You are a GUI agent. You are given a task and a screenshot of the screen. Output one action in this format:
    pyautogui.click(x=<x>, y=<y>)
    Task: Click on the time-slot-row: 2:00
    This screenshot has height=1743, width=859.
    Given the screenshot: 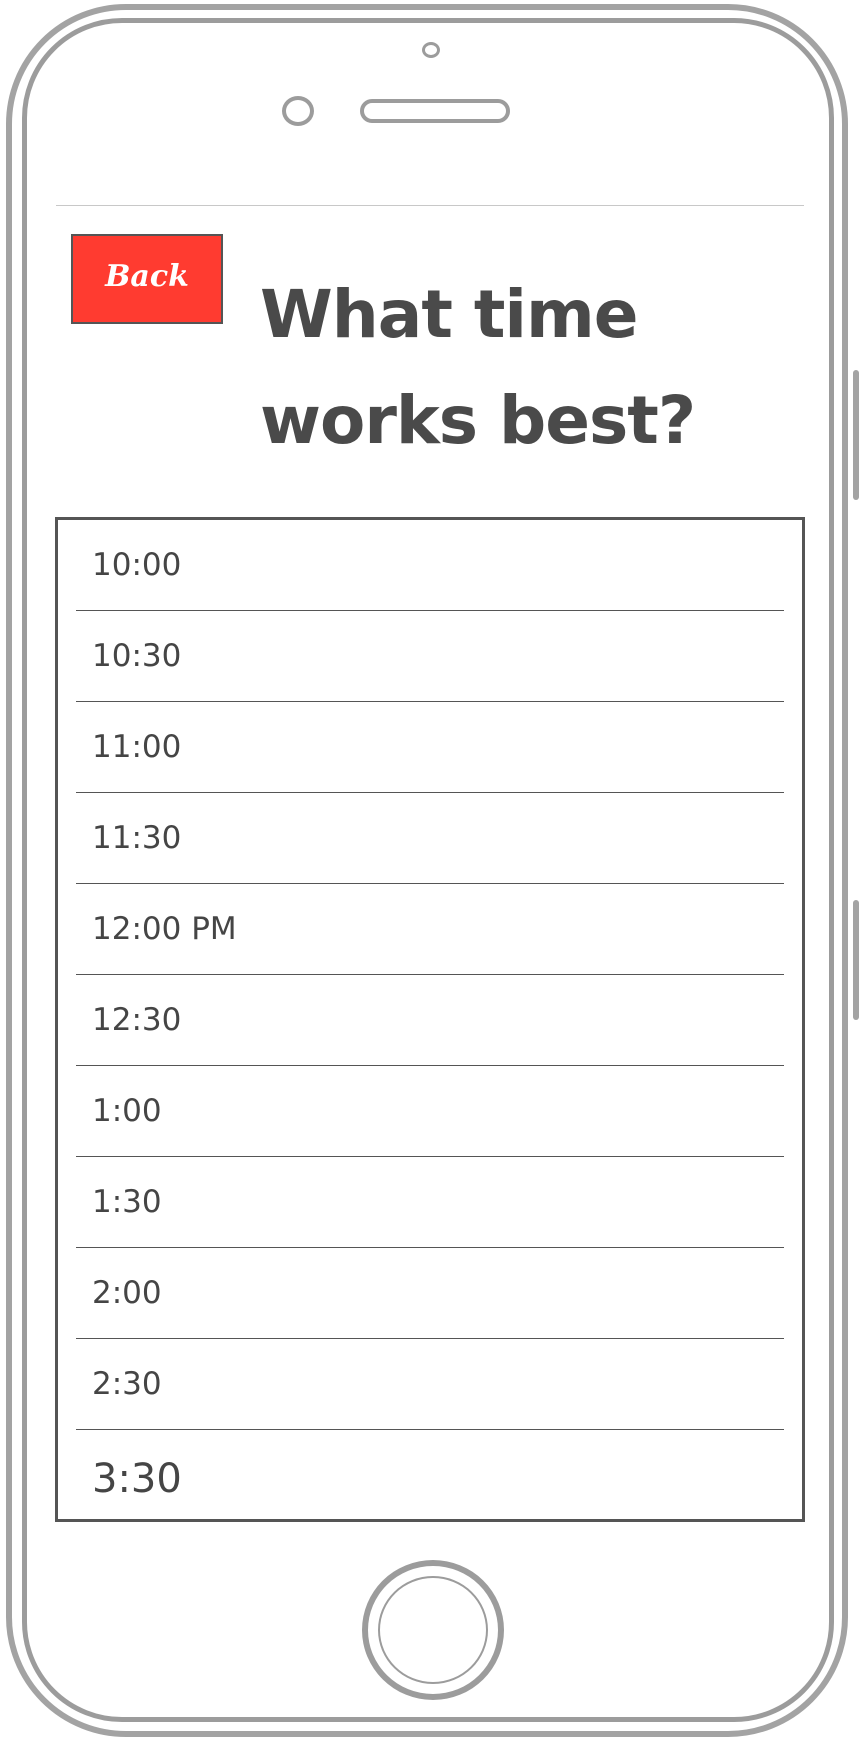 What is the action you would take?
    pyautogui.click(x=430, y=1293)
    